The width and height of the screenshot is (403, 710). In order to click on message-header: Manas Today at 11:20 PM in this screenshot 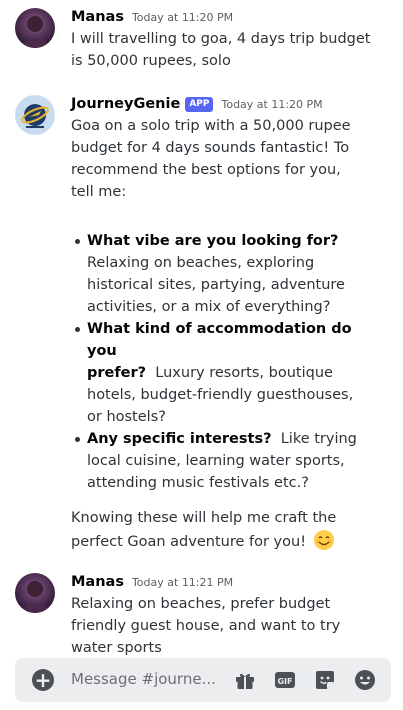, I will do `click(152, 17)`.